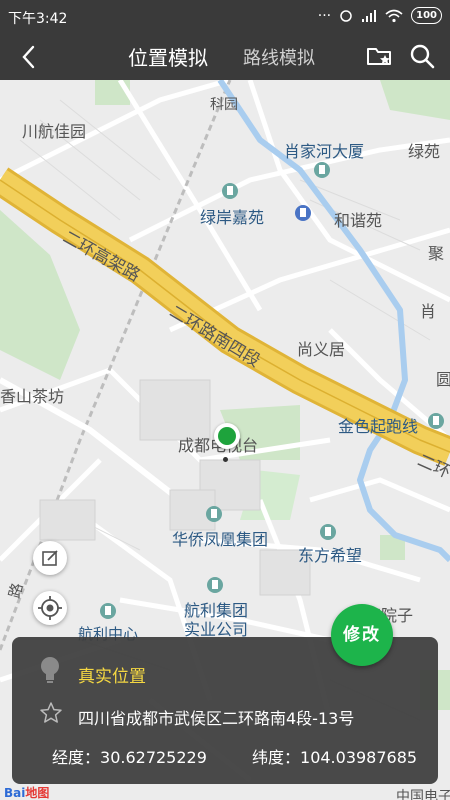 Image resolution: width=450 pixels, height=800 pixels. What do you see at coordinates (29, 57) in the screenshot?
I see `back-arrow-icon` at bounding box center [29, 57].